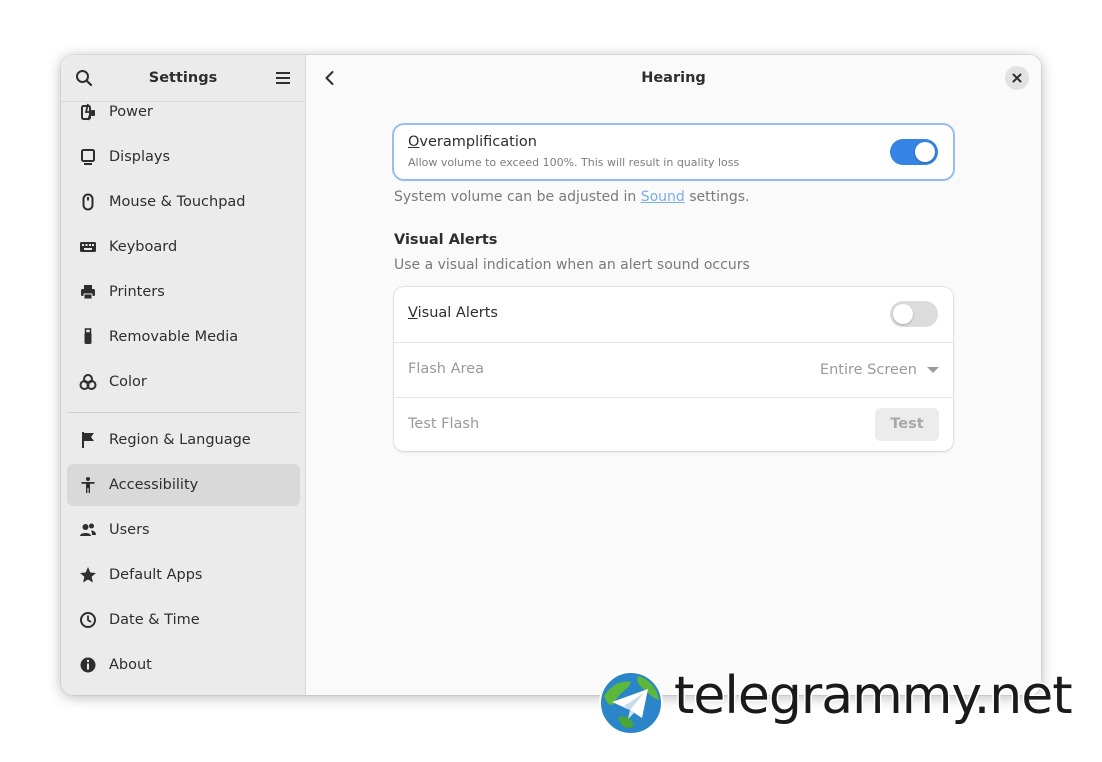  What do you see at coordinates (88, 247) in the screenshot?
I see `keyboard-icon` at bounding box center [88, 247].